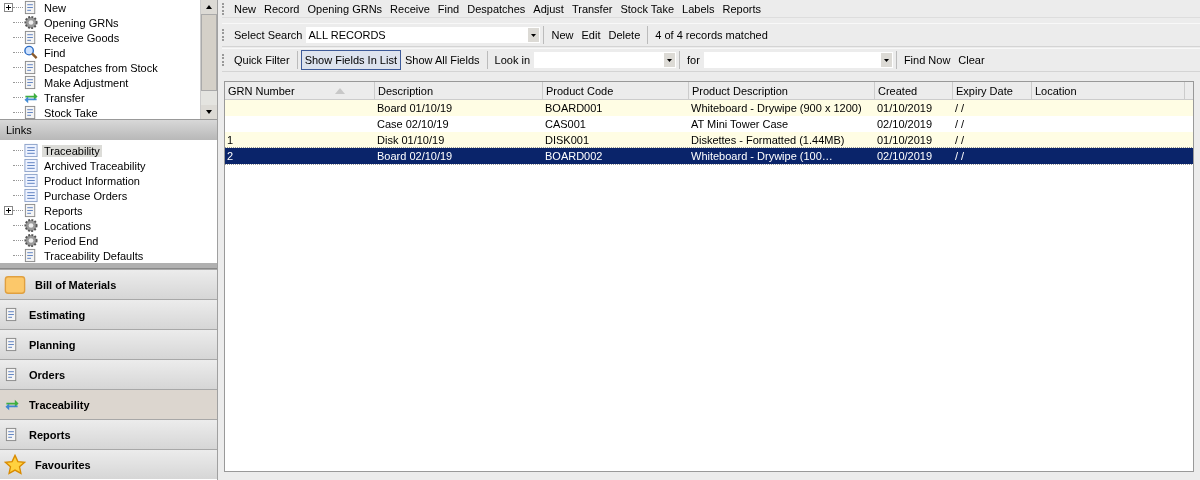  Describe the element at coordinates (63, 210) in the screenshot. I see `tree-item: Reports` at that location.